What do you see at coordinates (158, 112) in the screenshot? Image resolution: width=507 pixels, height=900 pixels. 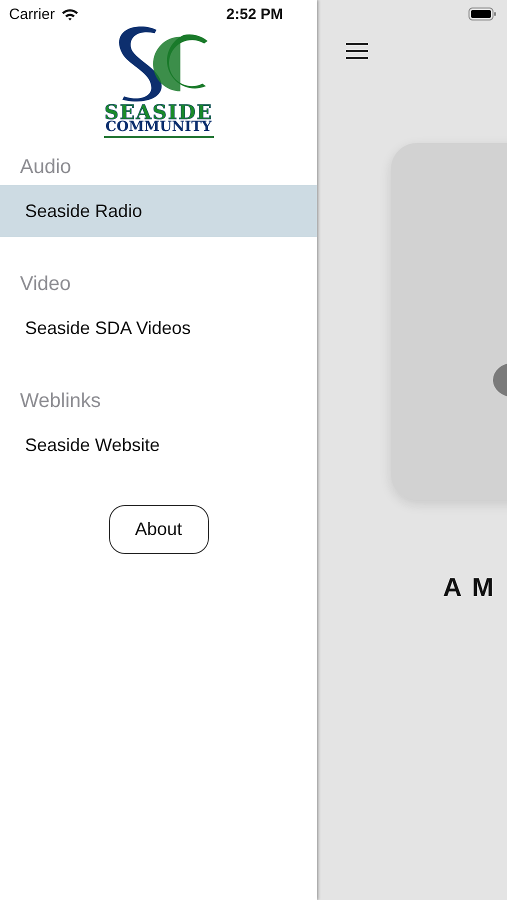 I see `logo-name: SEASIDE` at bounding box center [158, 112].